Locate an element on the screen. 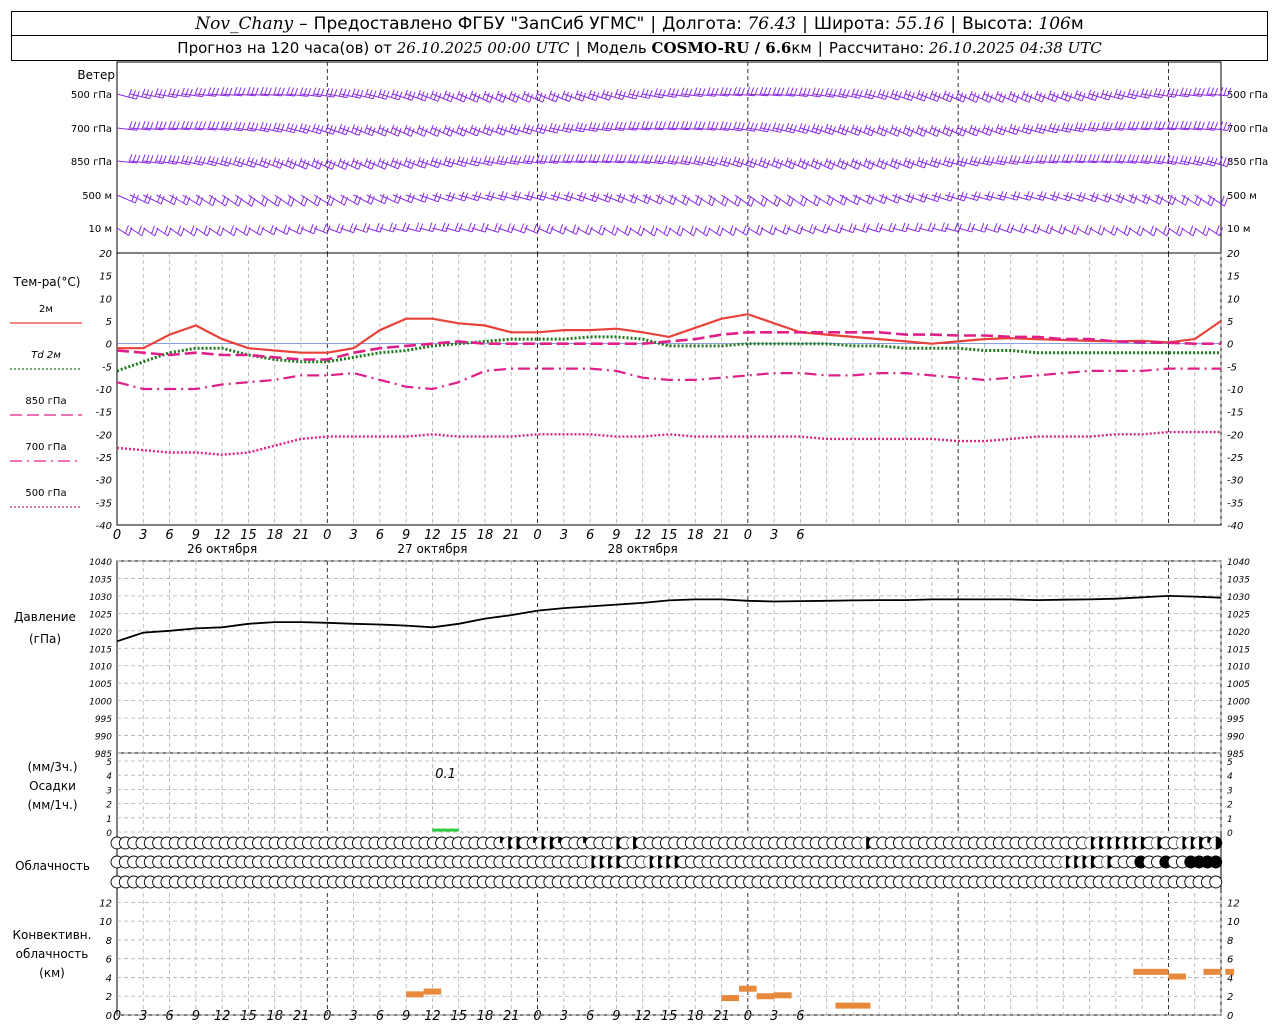 The width and height of the screenshot is (1280, 1024). pressure-y-tick: 995 is located at coordinates (1235, 720).